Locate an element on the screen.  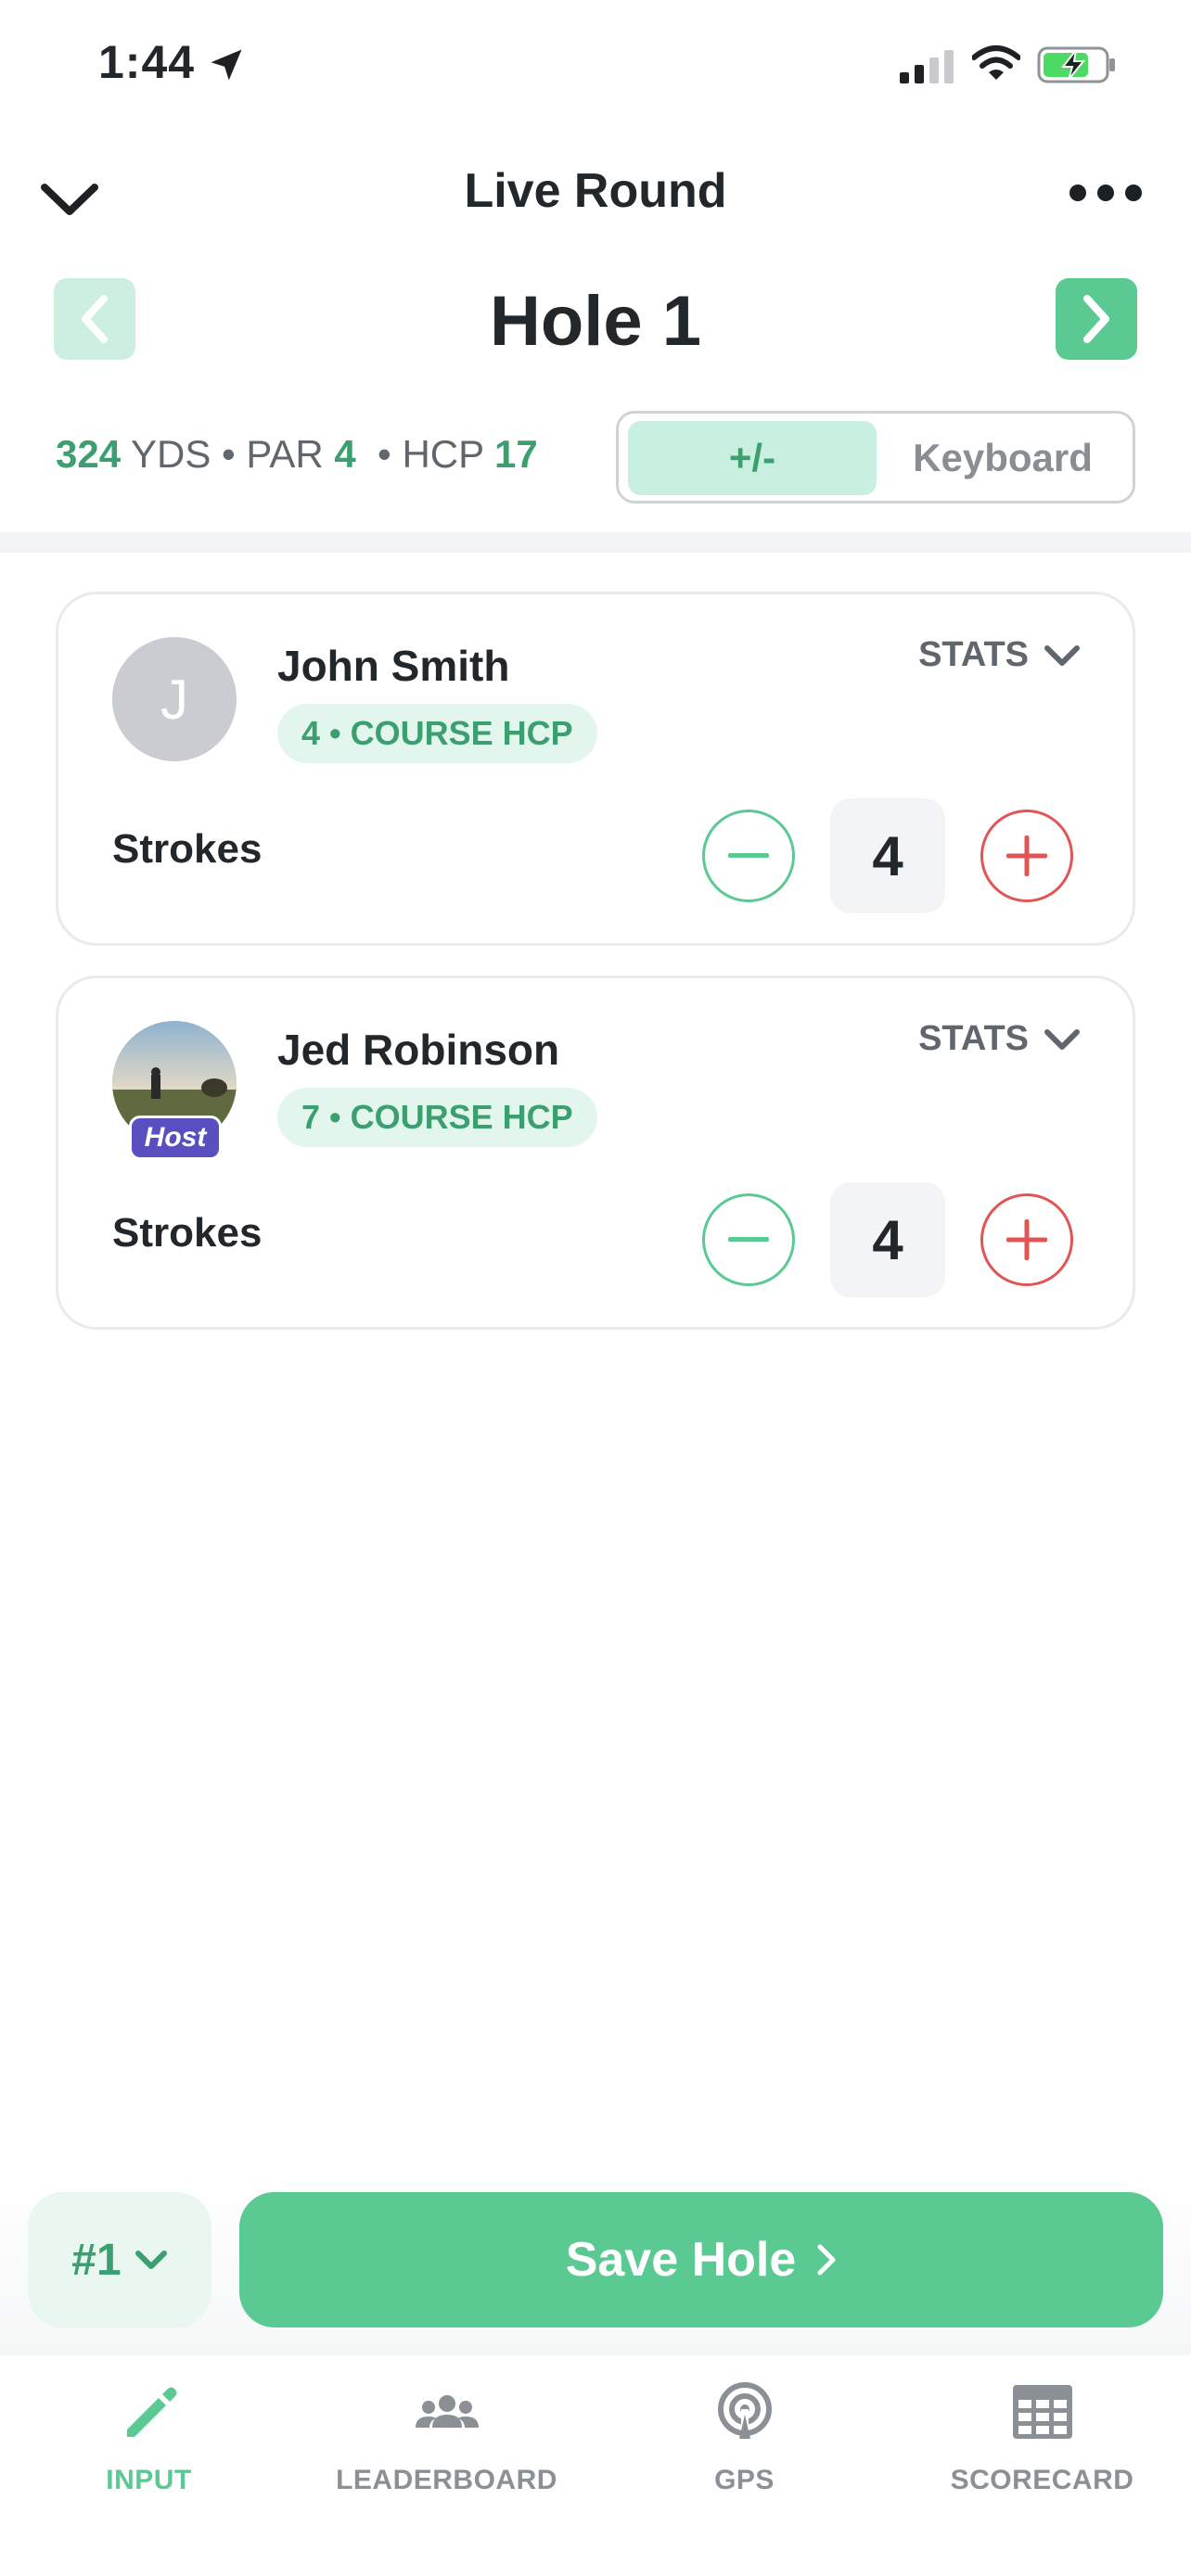
hole-par: 4 is located at coordinates (345, 454).